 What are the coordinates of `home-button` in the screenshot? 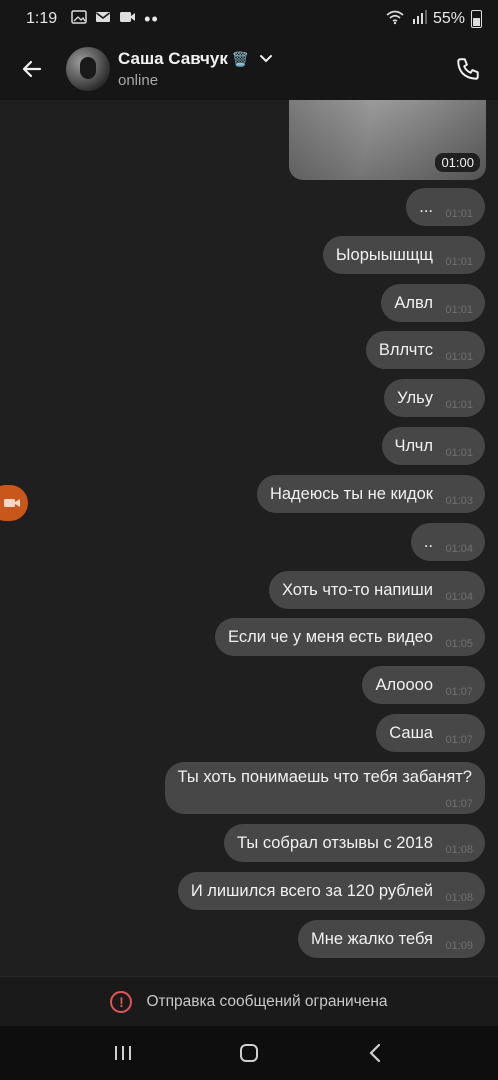 It's located at (249, 1053).